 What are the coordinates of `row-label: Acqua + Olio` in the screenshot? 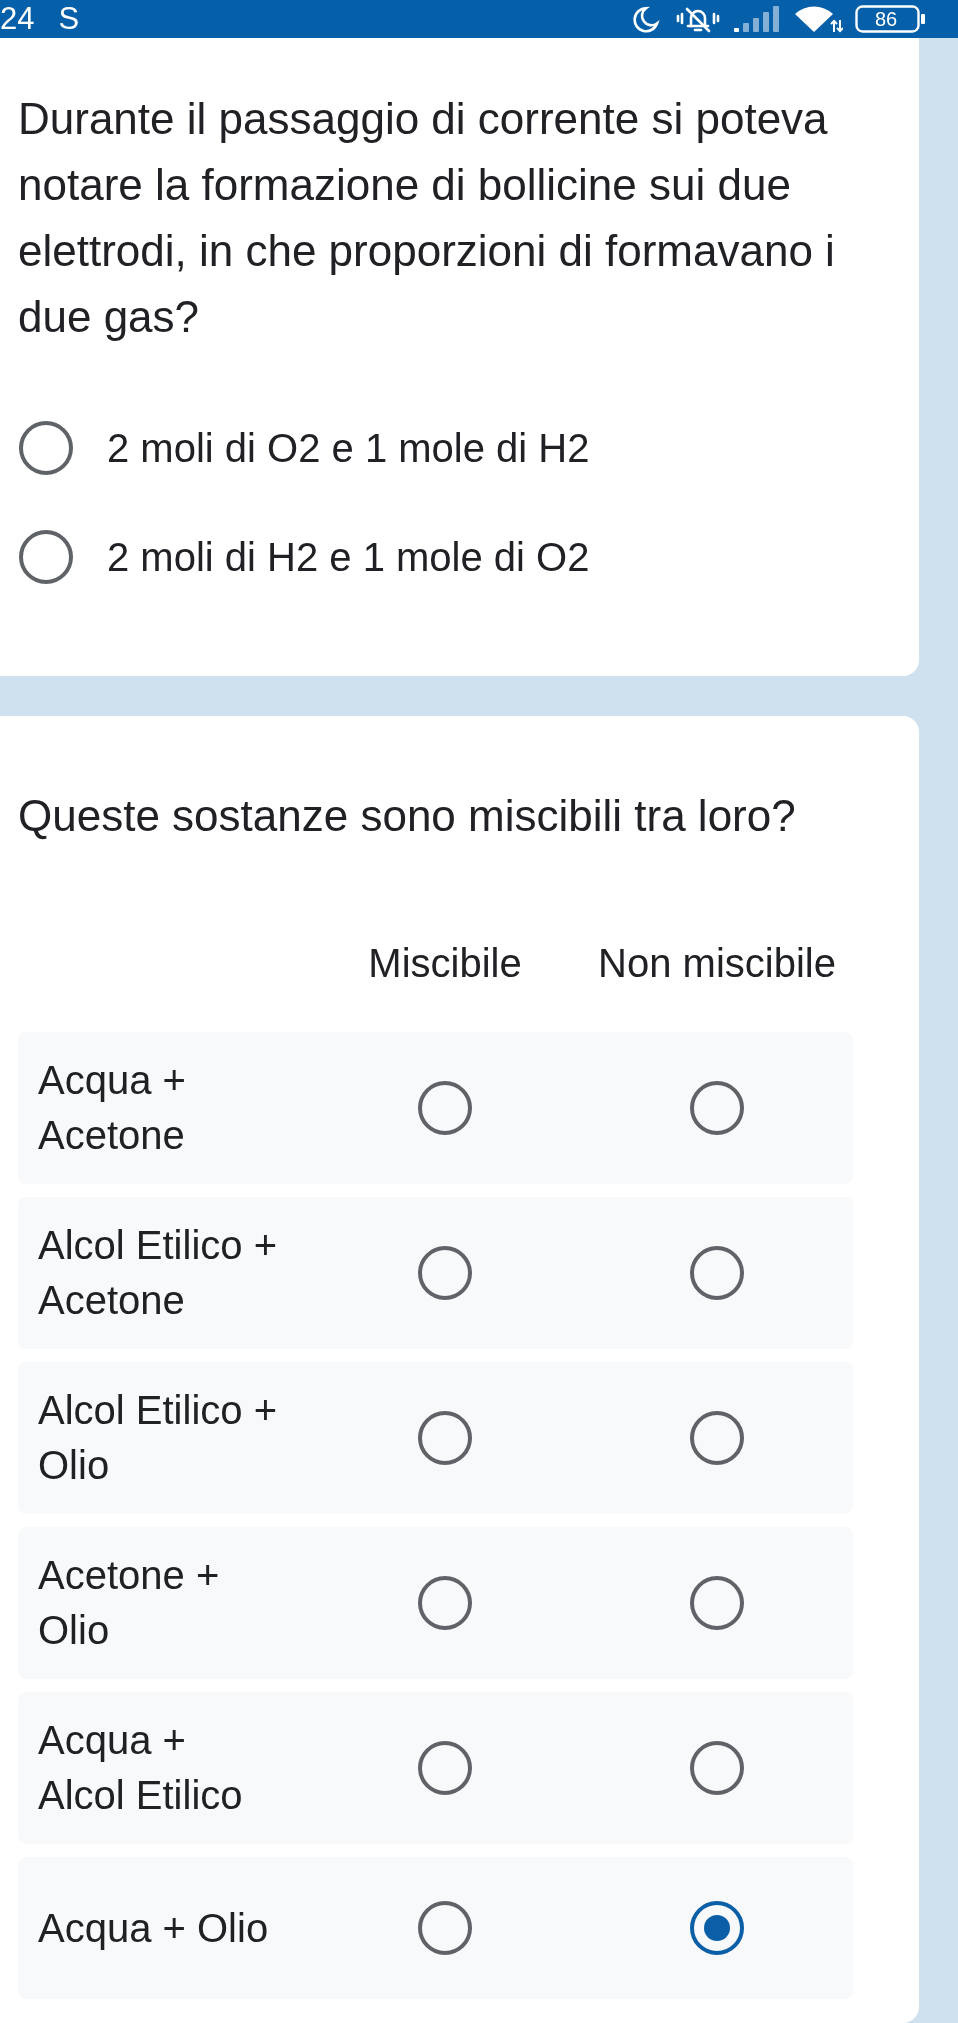 It's located at (154, 1928).